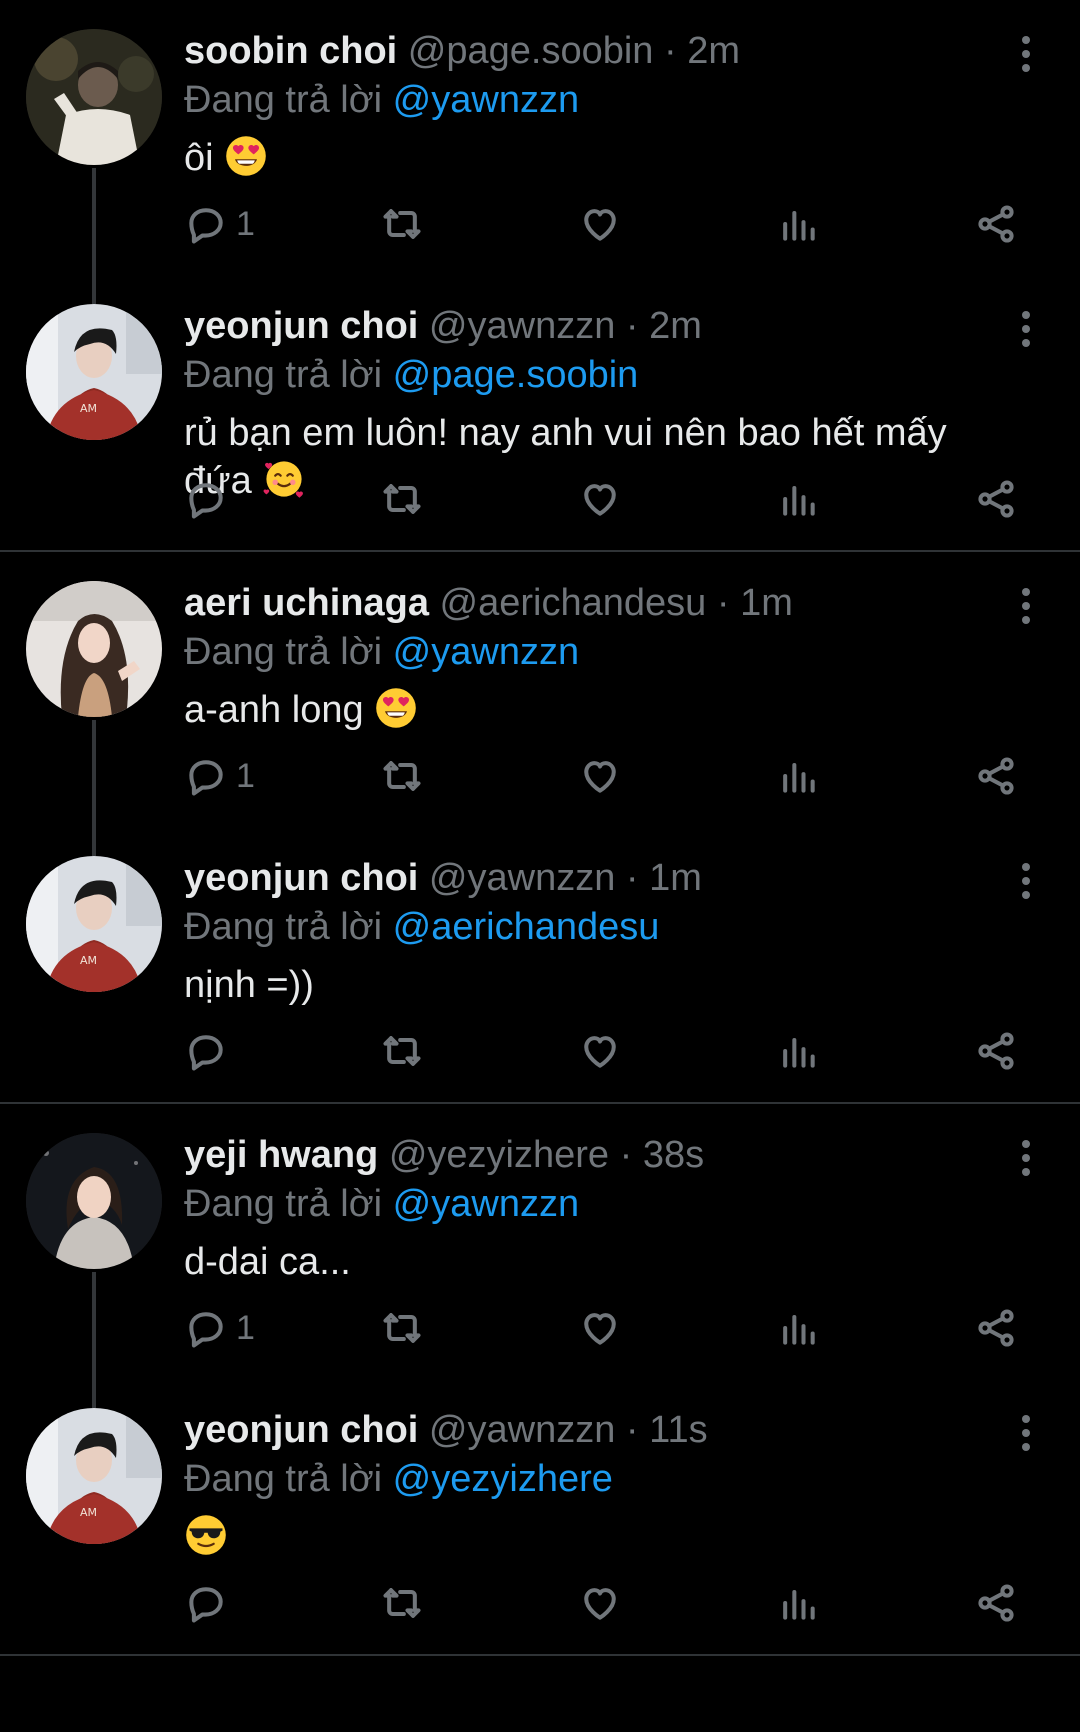  What do you see at coordinates (678, 1430) in the screenshot?
I see `timestamp: 11s` at bounding box center [678, 1430].